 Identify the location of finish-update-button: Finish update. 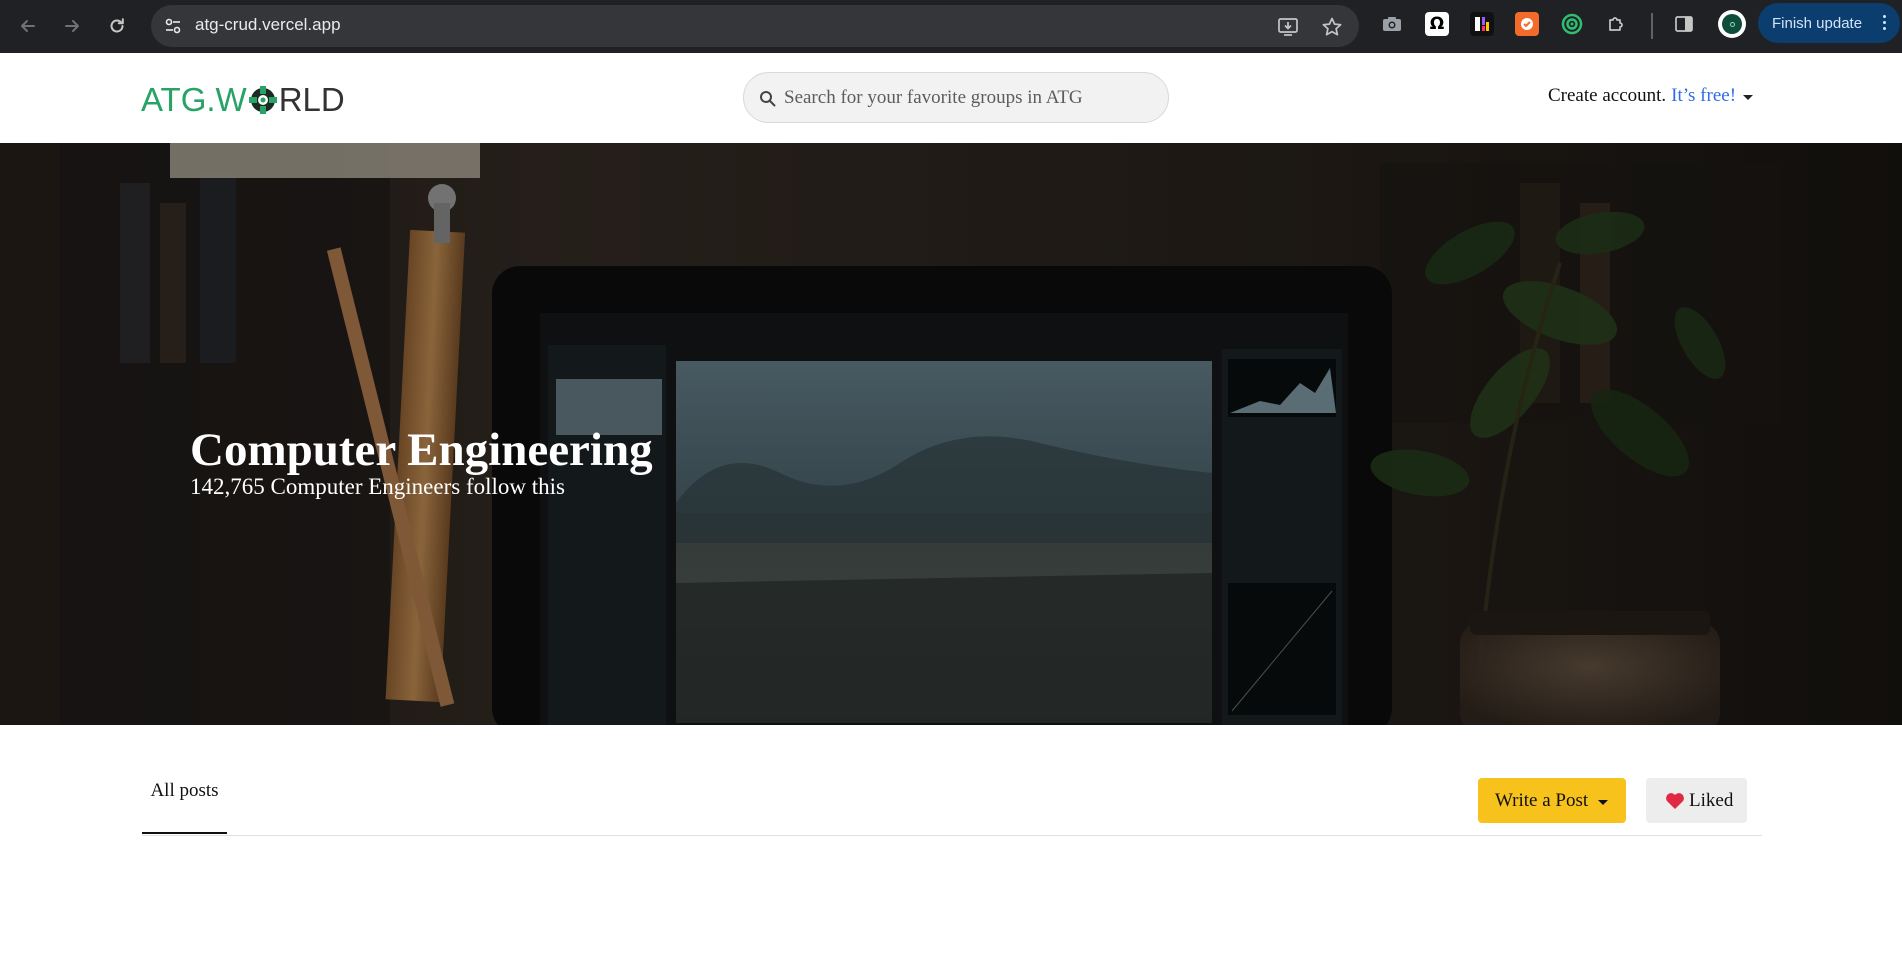
(1829, 23).